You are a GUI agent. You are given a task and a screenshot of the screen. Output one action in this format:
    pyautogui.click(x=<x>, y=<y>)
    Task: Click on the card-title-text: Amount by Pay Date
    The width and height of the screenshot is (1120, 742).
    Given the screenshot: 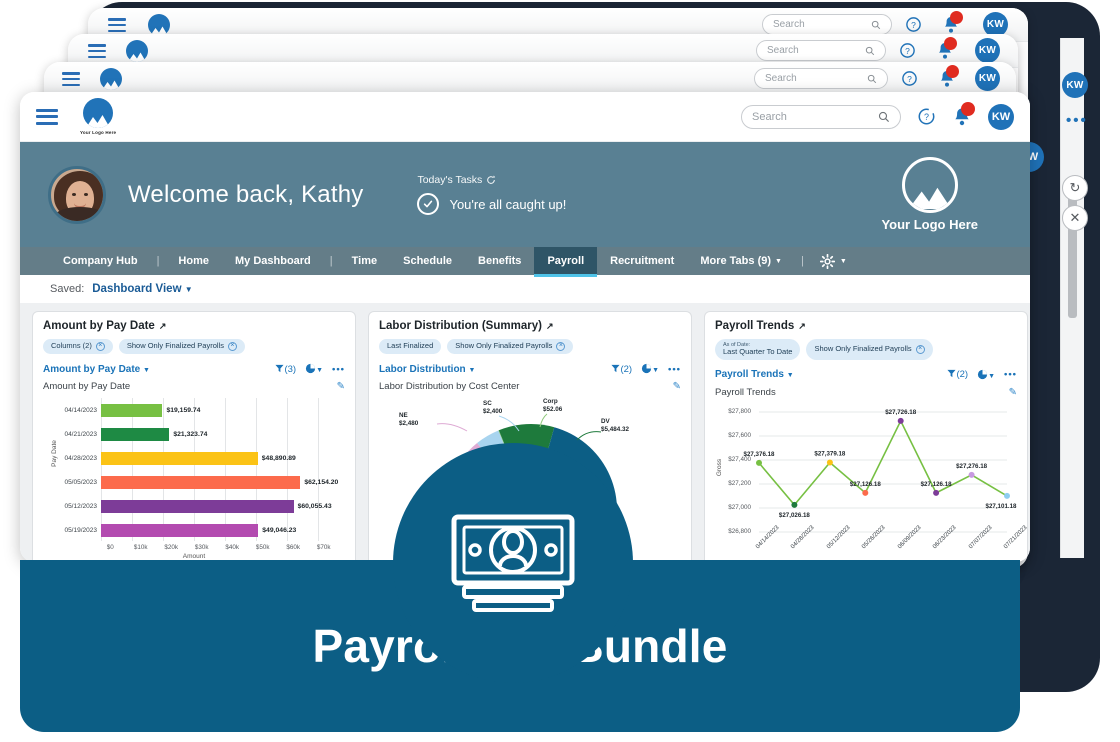 What is the action you would take?
    pyautogui.click(x=99, y=326)
    